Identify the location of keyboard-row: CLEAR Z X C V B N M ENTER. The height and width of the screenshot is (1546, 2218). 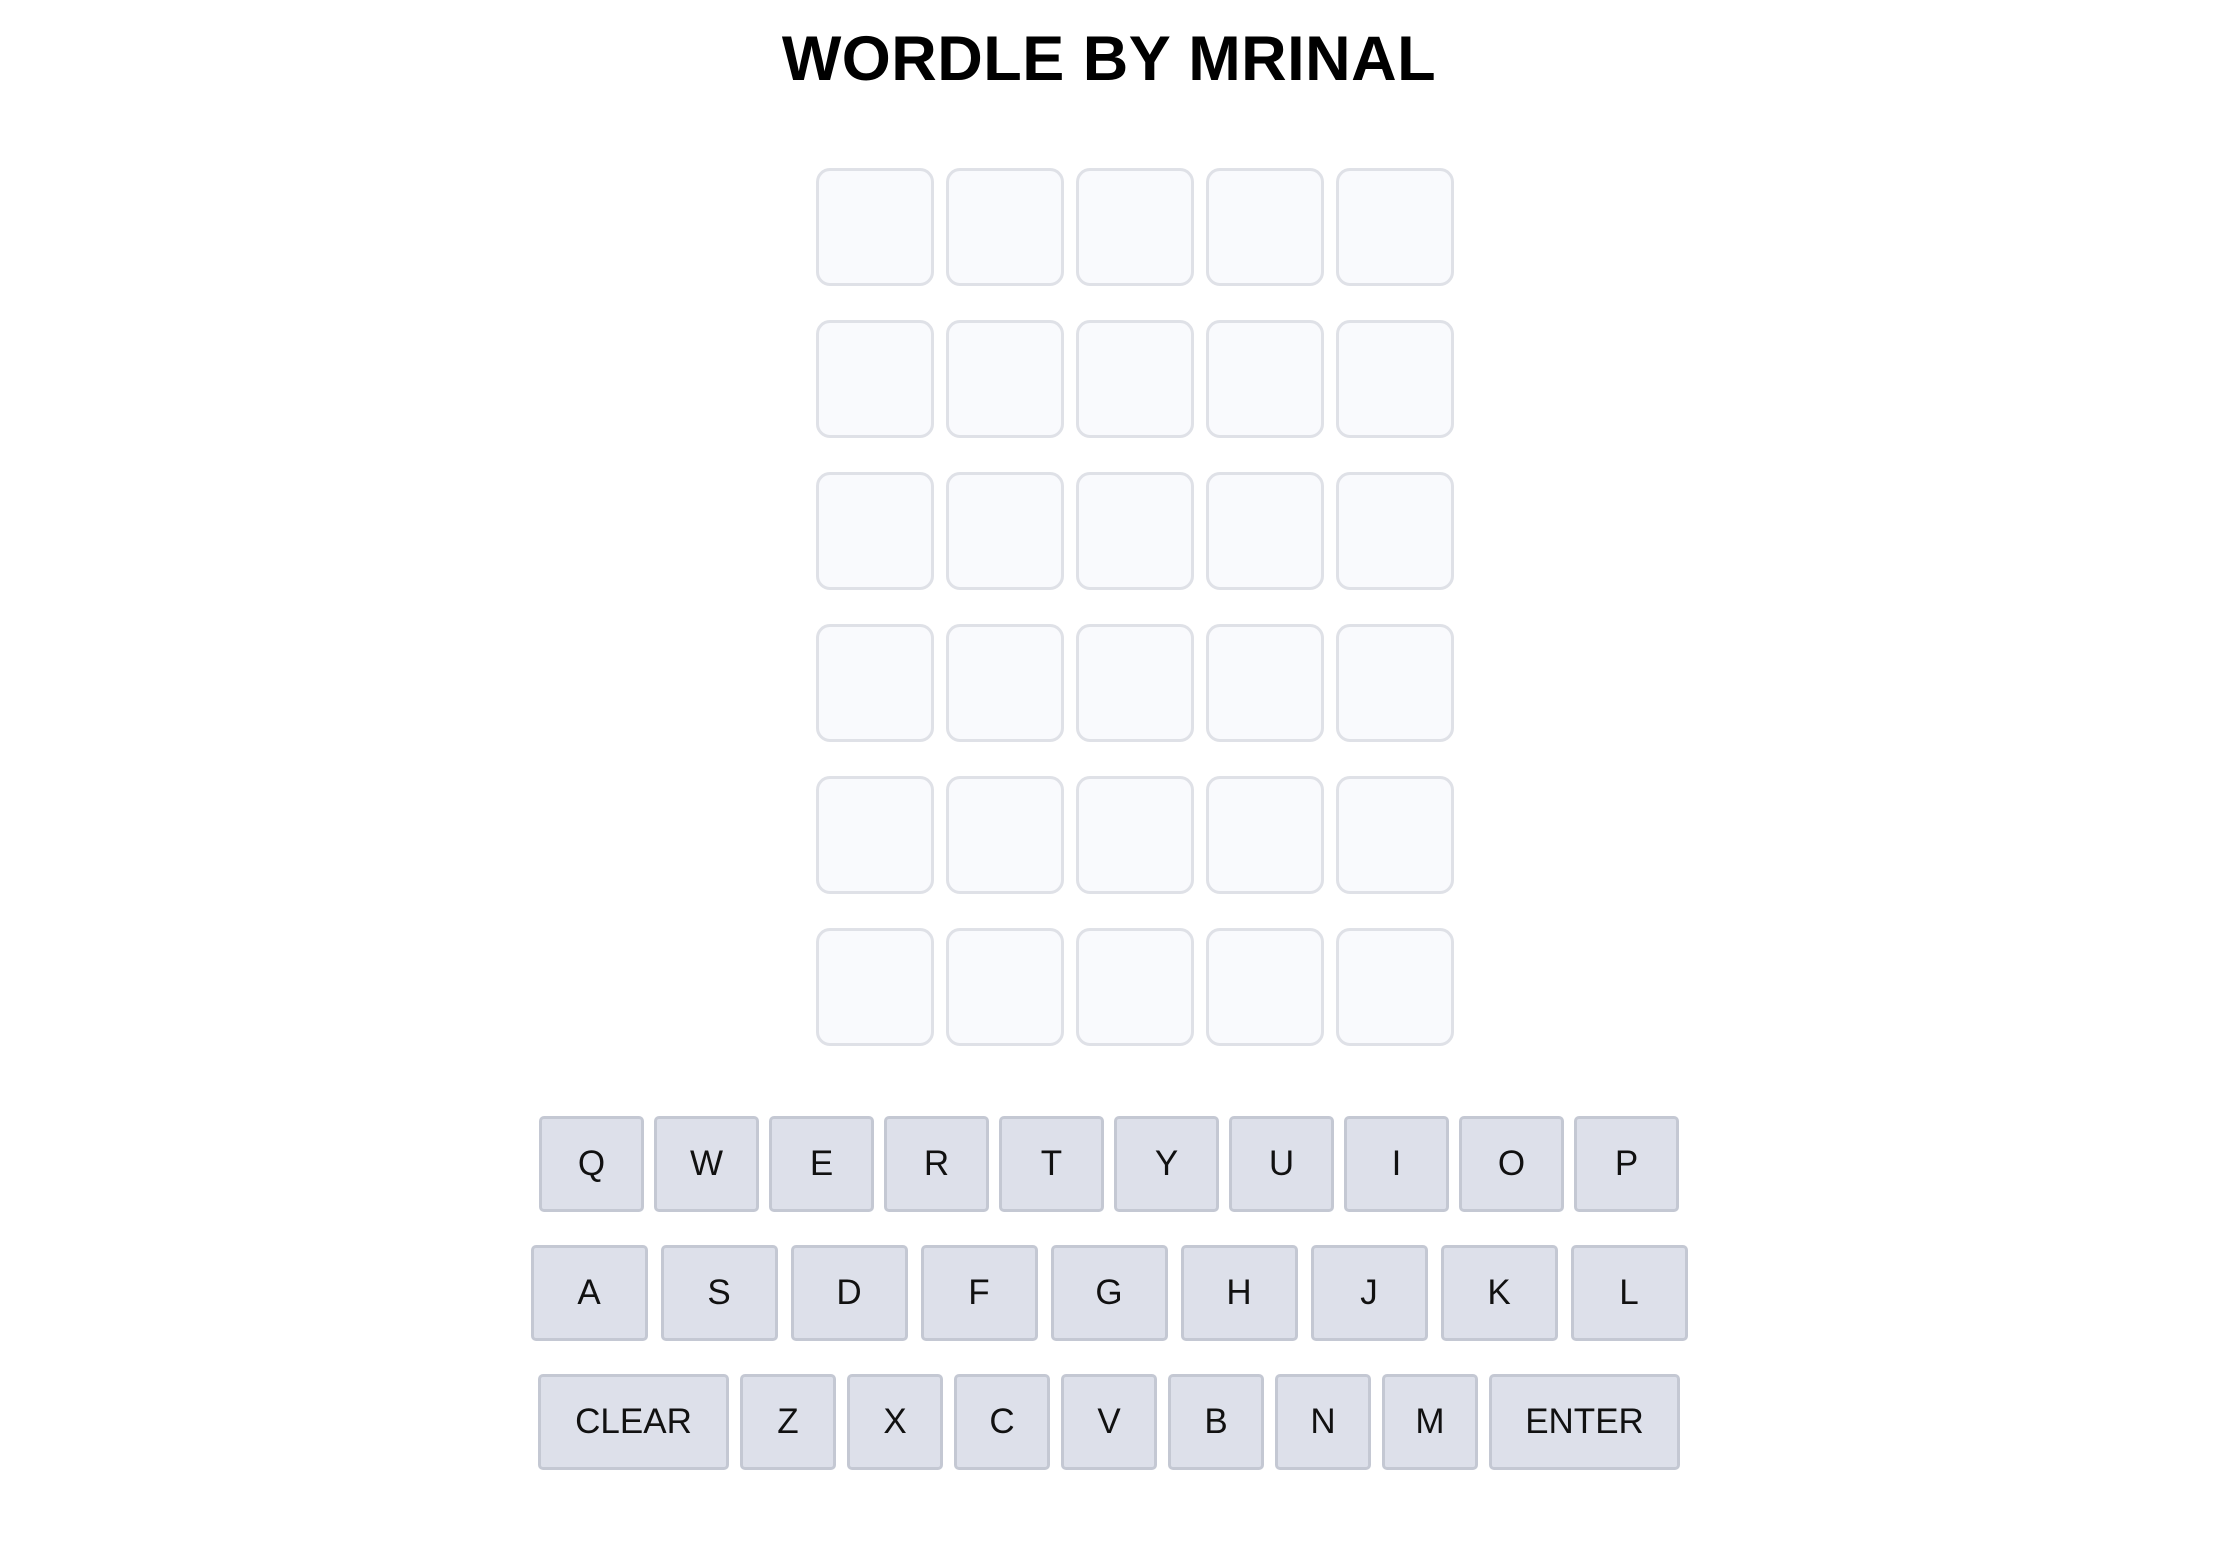
(1109, 1422).